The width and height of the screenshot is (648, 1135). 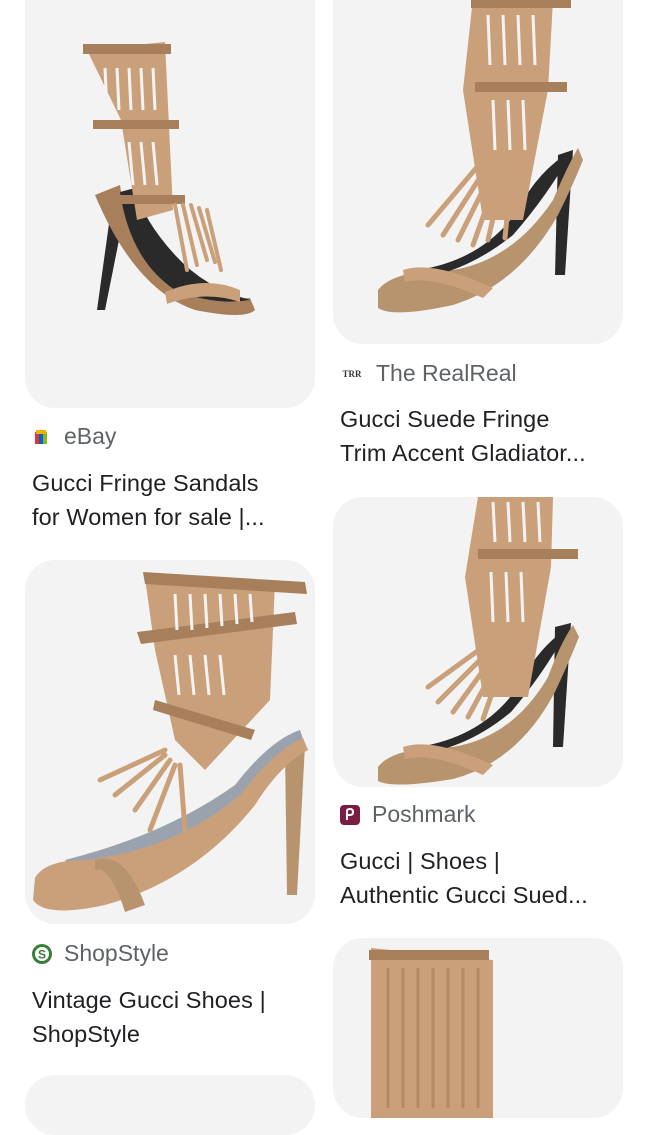 I want to click on result-image-shopstyle, so click(x=170, y=742).